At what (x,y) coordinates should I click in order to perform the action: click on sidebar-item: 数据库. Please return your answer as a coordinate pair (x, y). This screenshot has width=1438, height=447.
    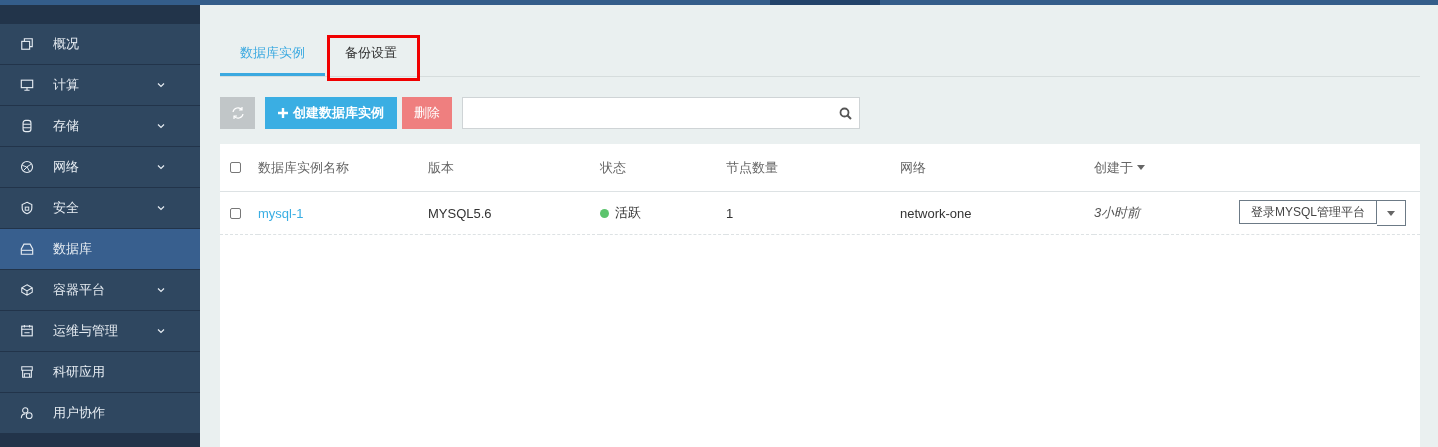
    Looking at the image, I should click on (100, 249).